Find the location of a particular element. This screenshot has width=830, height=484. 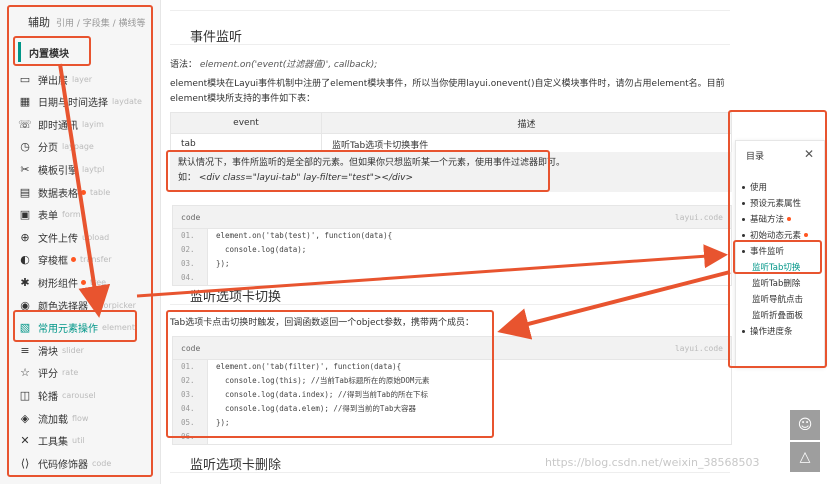

arrow-toc-to-section is located at coordinates (614, 305).